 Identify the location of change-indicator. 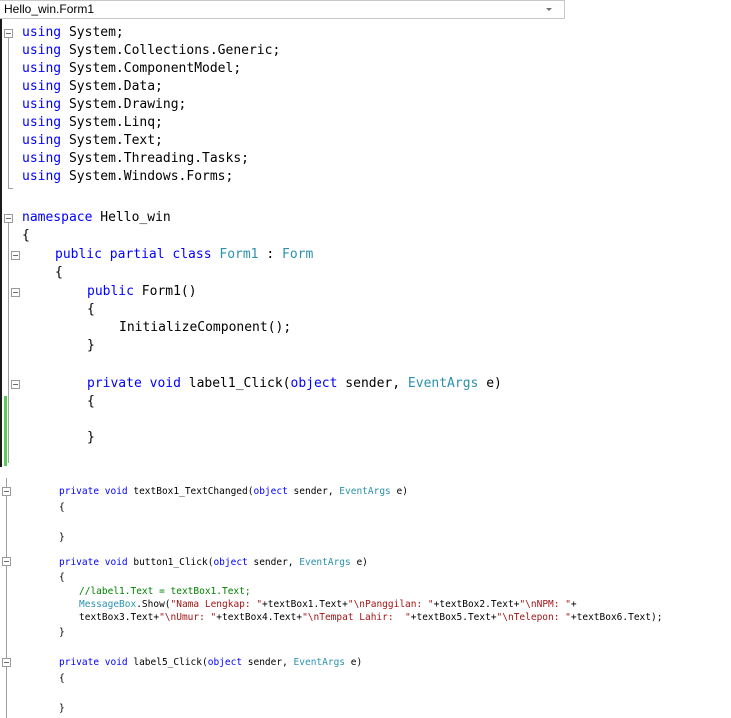
(5, 431).